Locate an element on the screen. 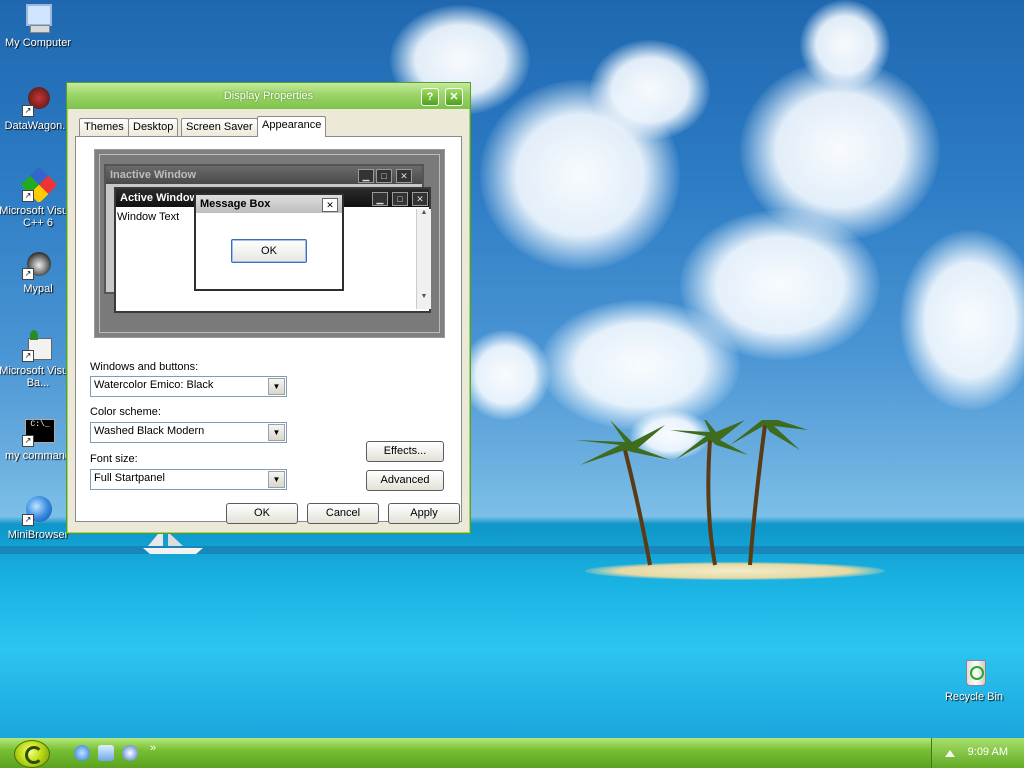  tab-screen-saver: Screen Saver is located at coordinates (219, 127).